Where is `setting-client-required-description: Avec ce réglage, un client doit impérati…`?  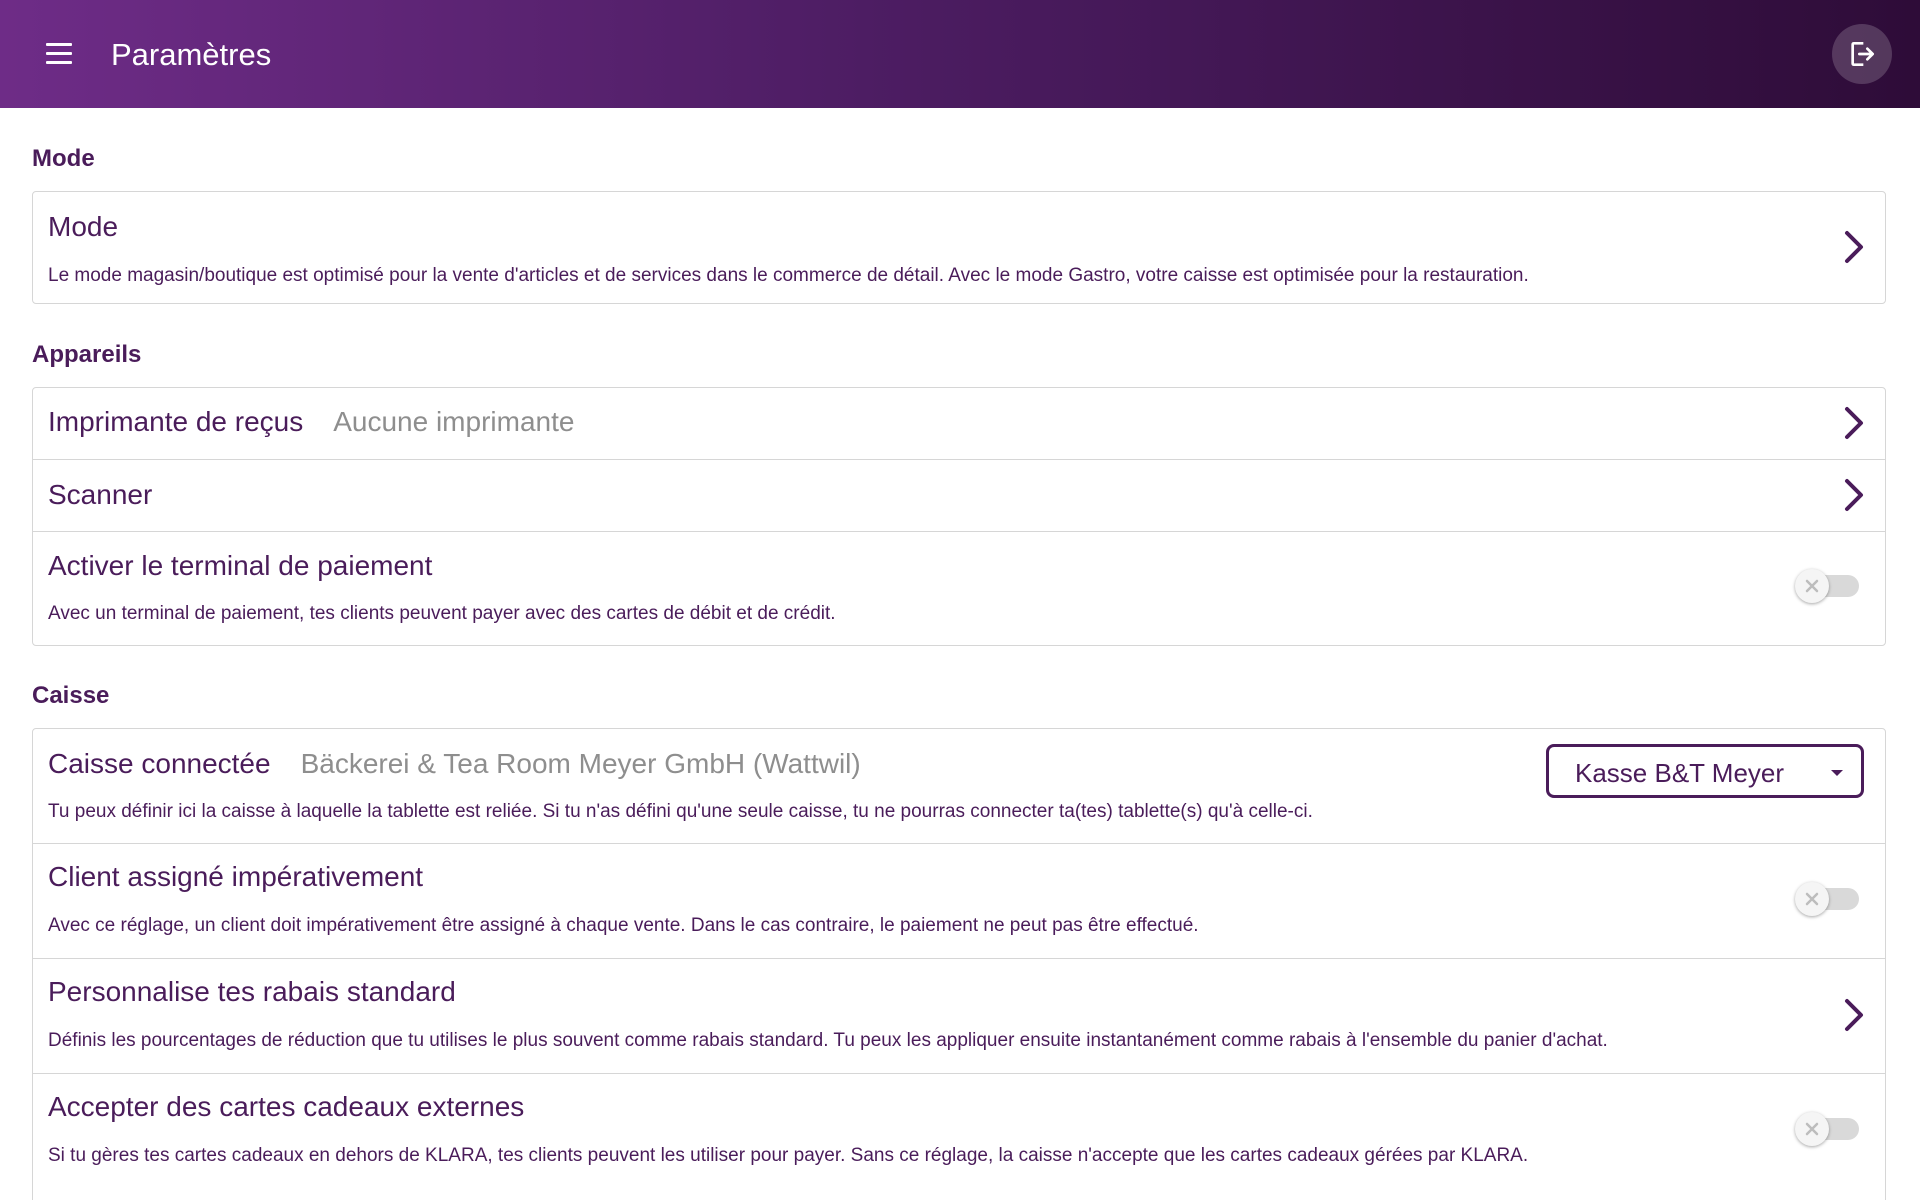 setting-client-required-description: Avec ce réglage, un client doit impérati… is located at coordinates (623, 925).